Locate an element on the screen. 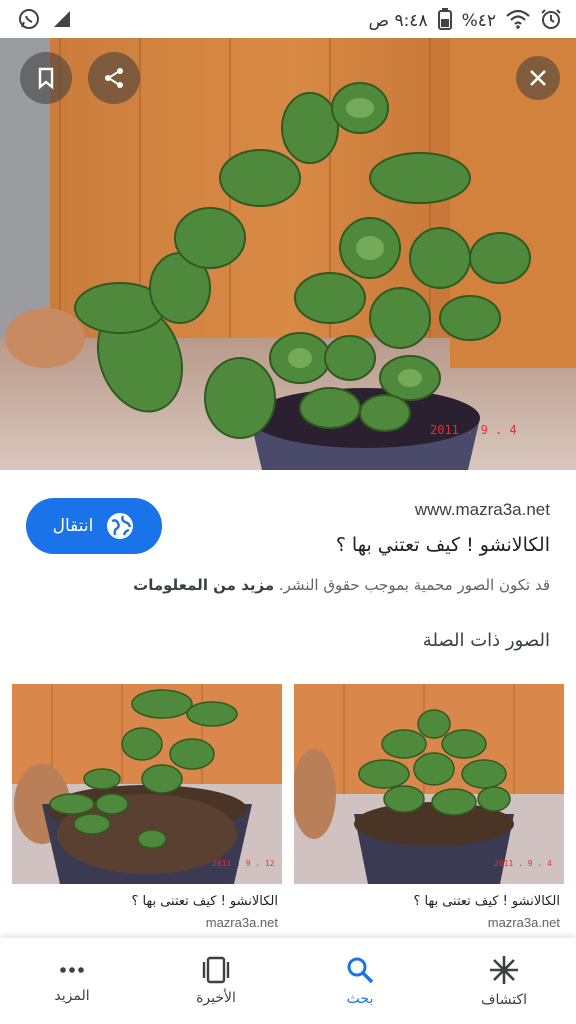  tabs-icon is located at coordinates (216, 970).